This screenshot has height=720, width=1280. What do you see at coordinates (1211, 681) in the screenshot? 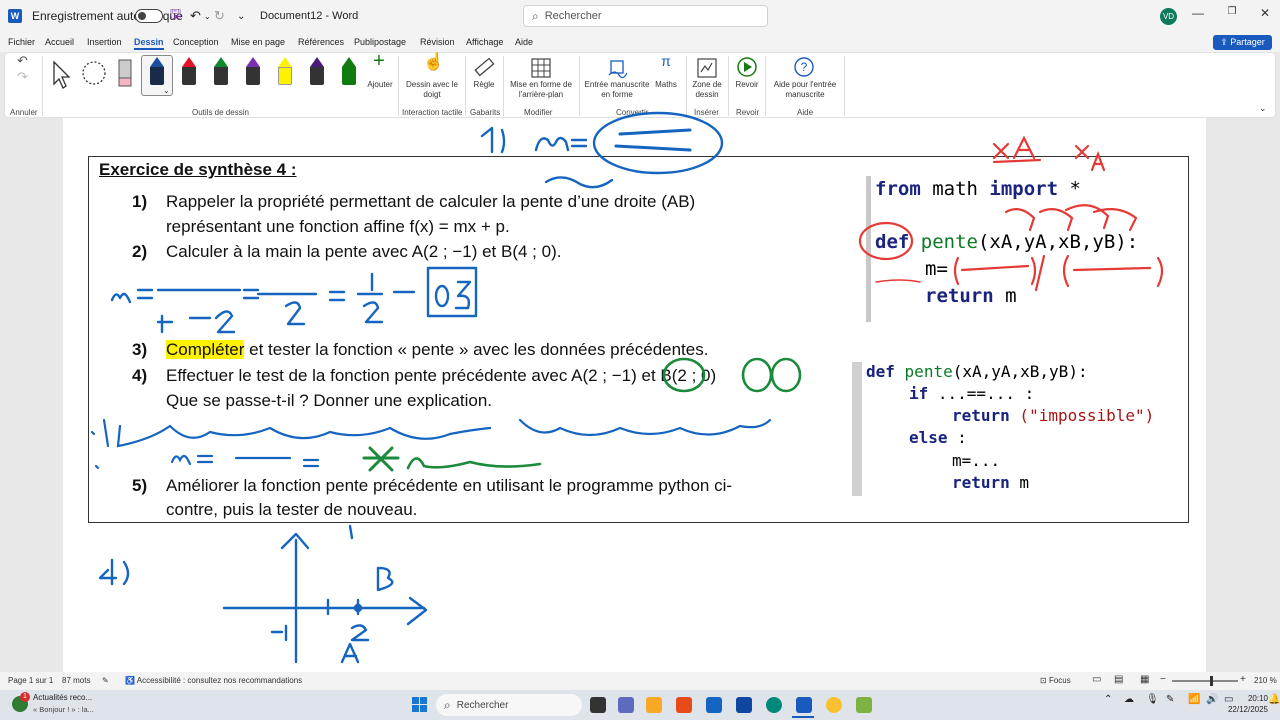
I see `zoom-slider-thumb` at bounding box center [1211, 681].